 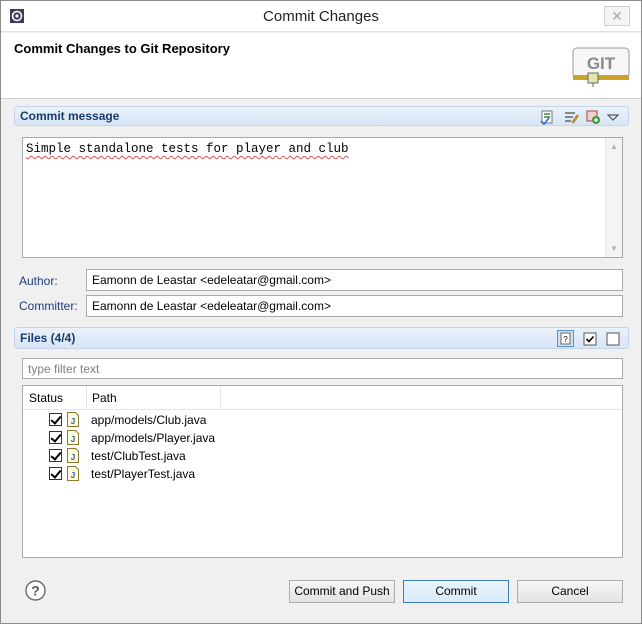 I want to click on title-bar: Commit Changes ✕, so click(x=321, y=16).